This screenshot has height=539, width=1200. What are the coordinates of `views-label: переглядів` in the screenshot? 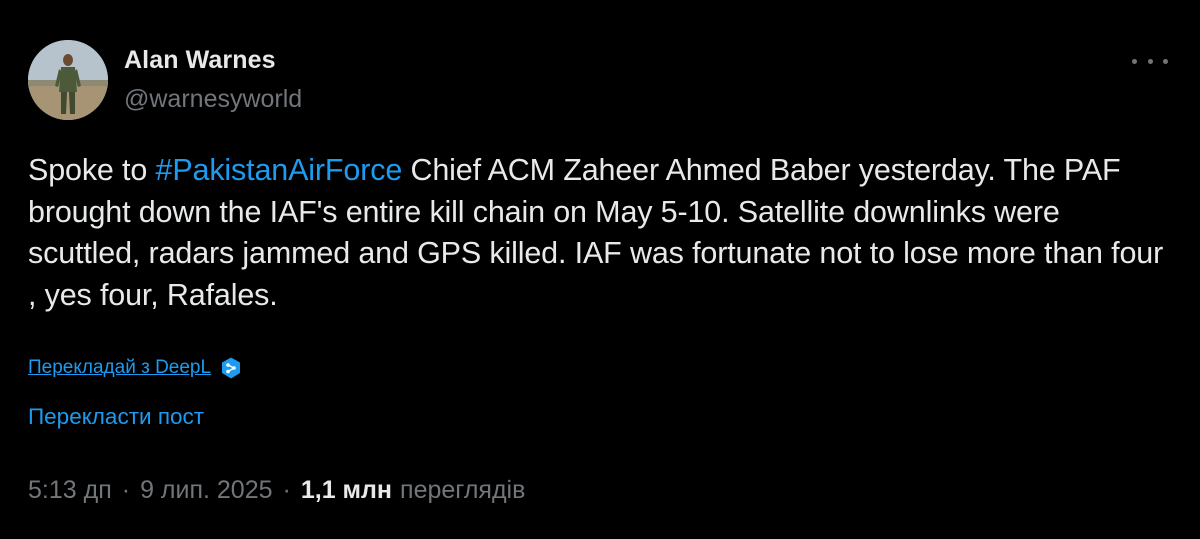 It's located at (463, 490).